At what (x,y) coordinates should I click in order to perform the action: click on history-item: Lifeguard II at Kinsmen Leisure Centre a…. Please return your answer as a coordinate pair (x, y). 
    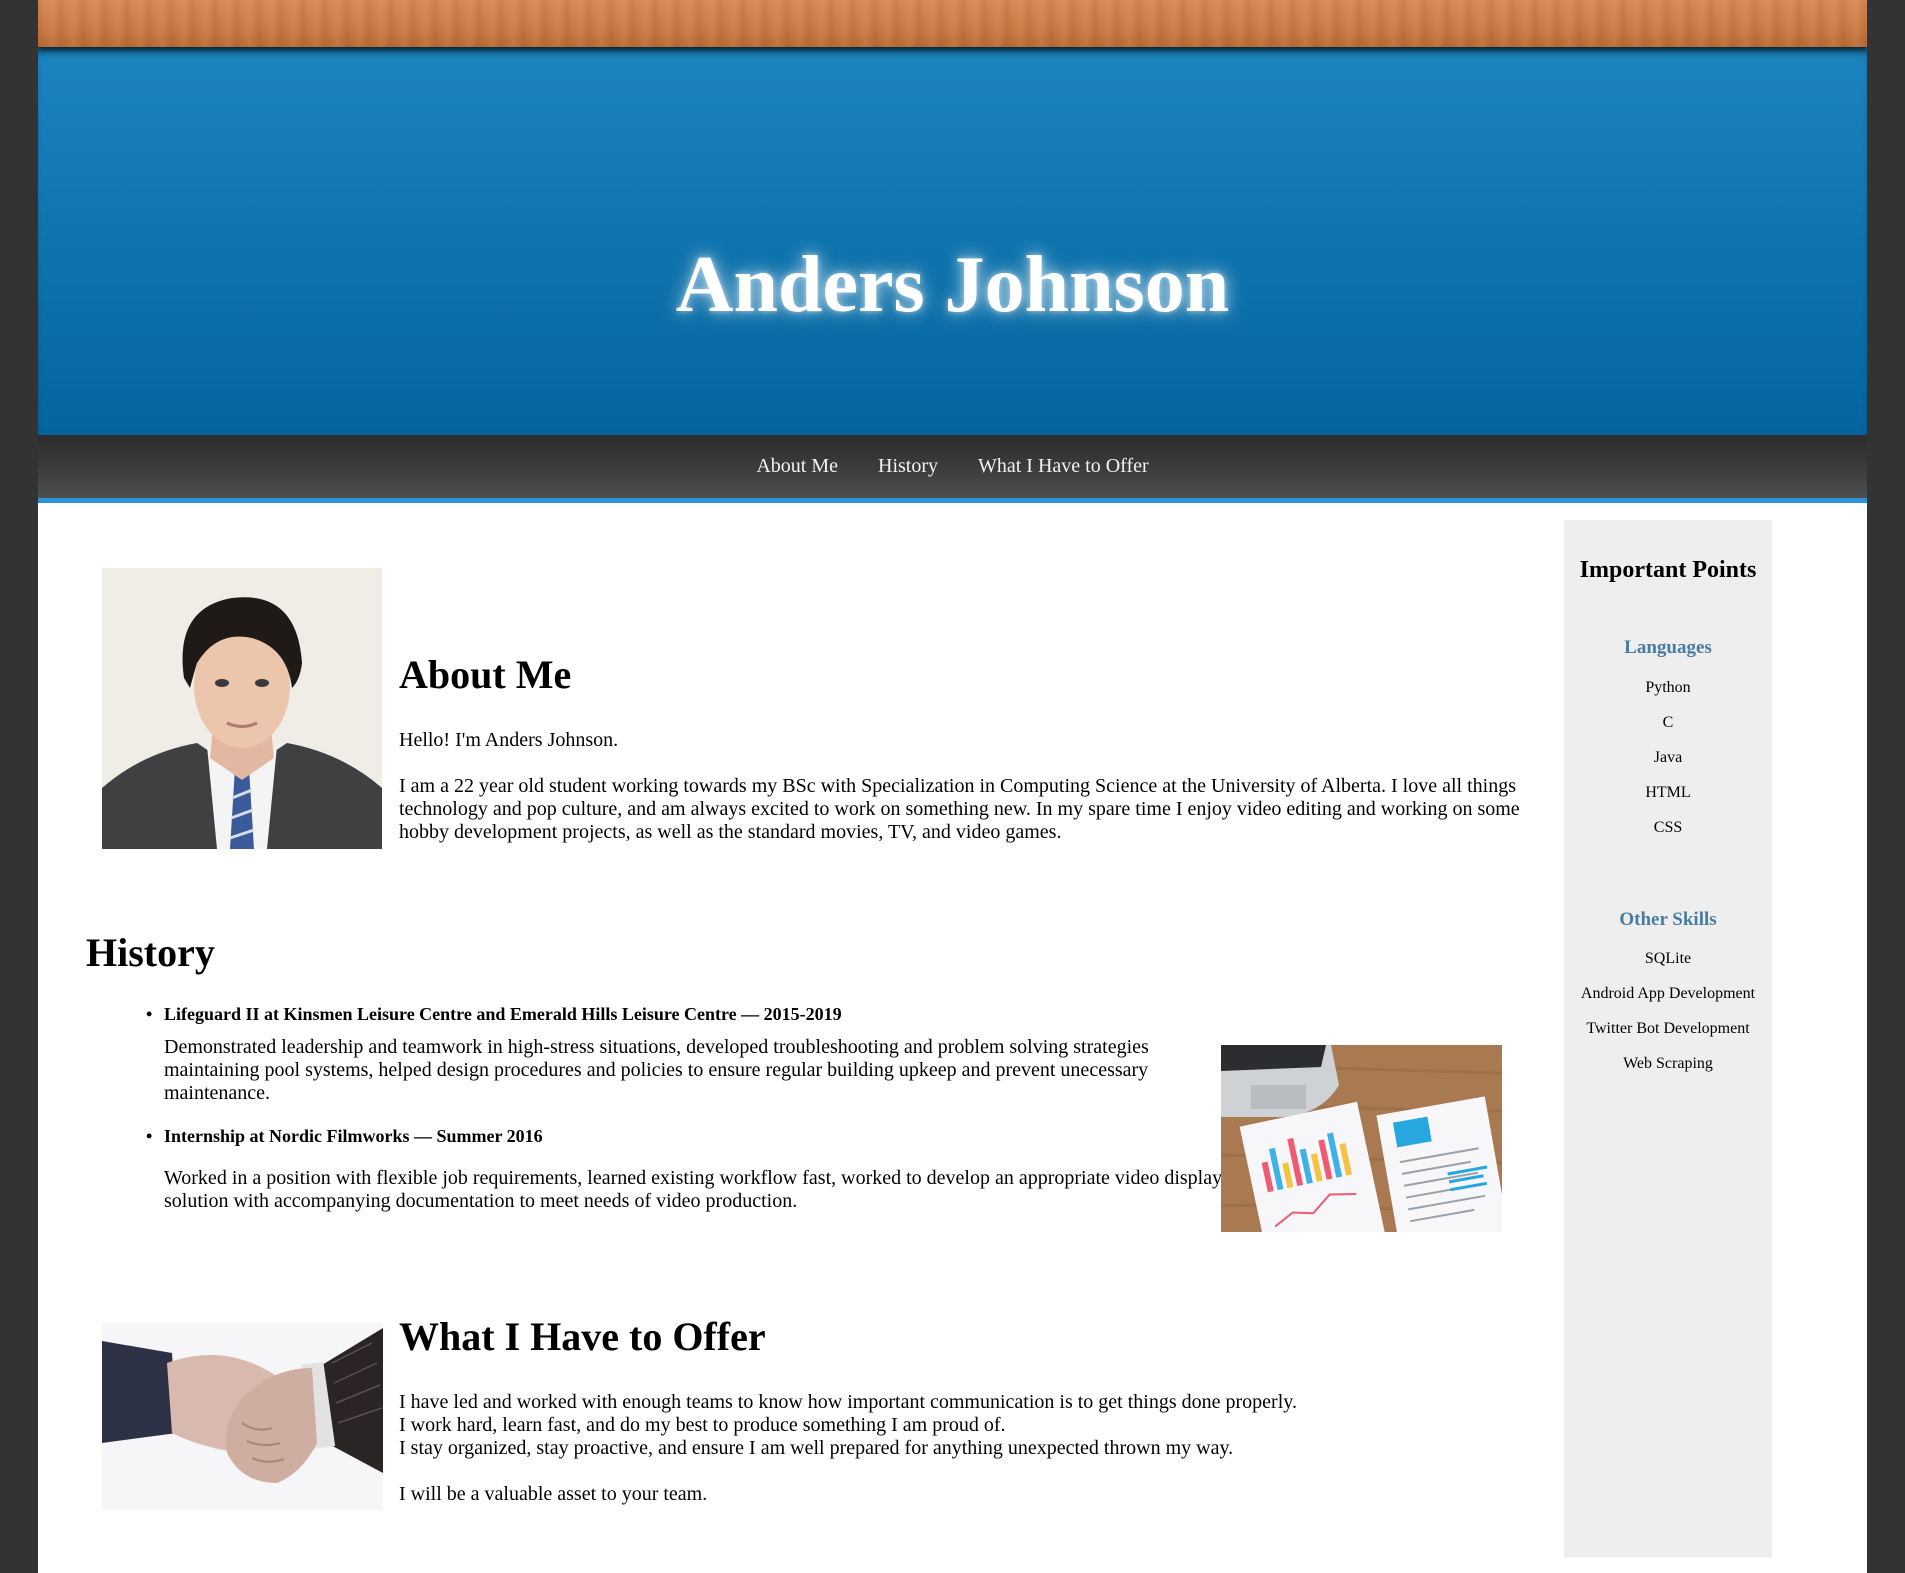
    Looking at the image, I should click on (676, 1053).